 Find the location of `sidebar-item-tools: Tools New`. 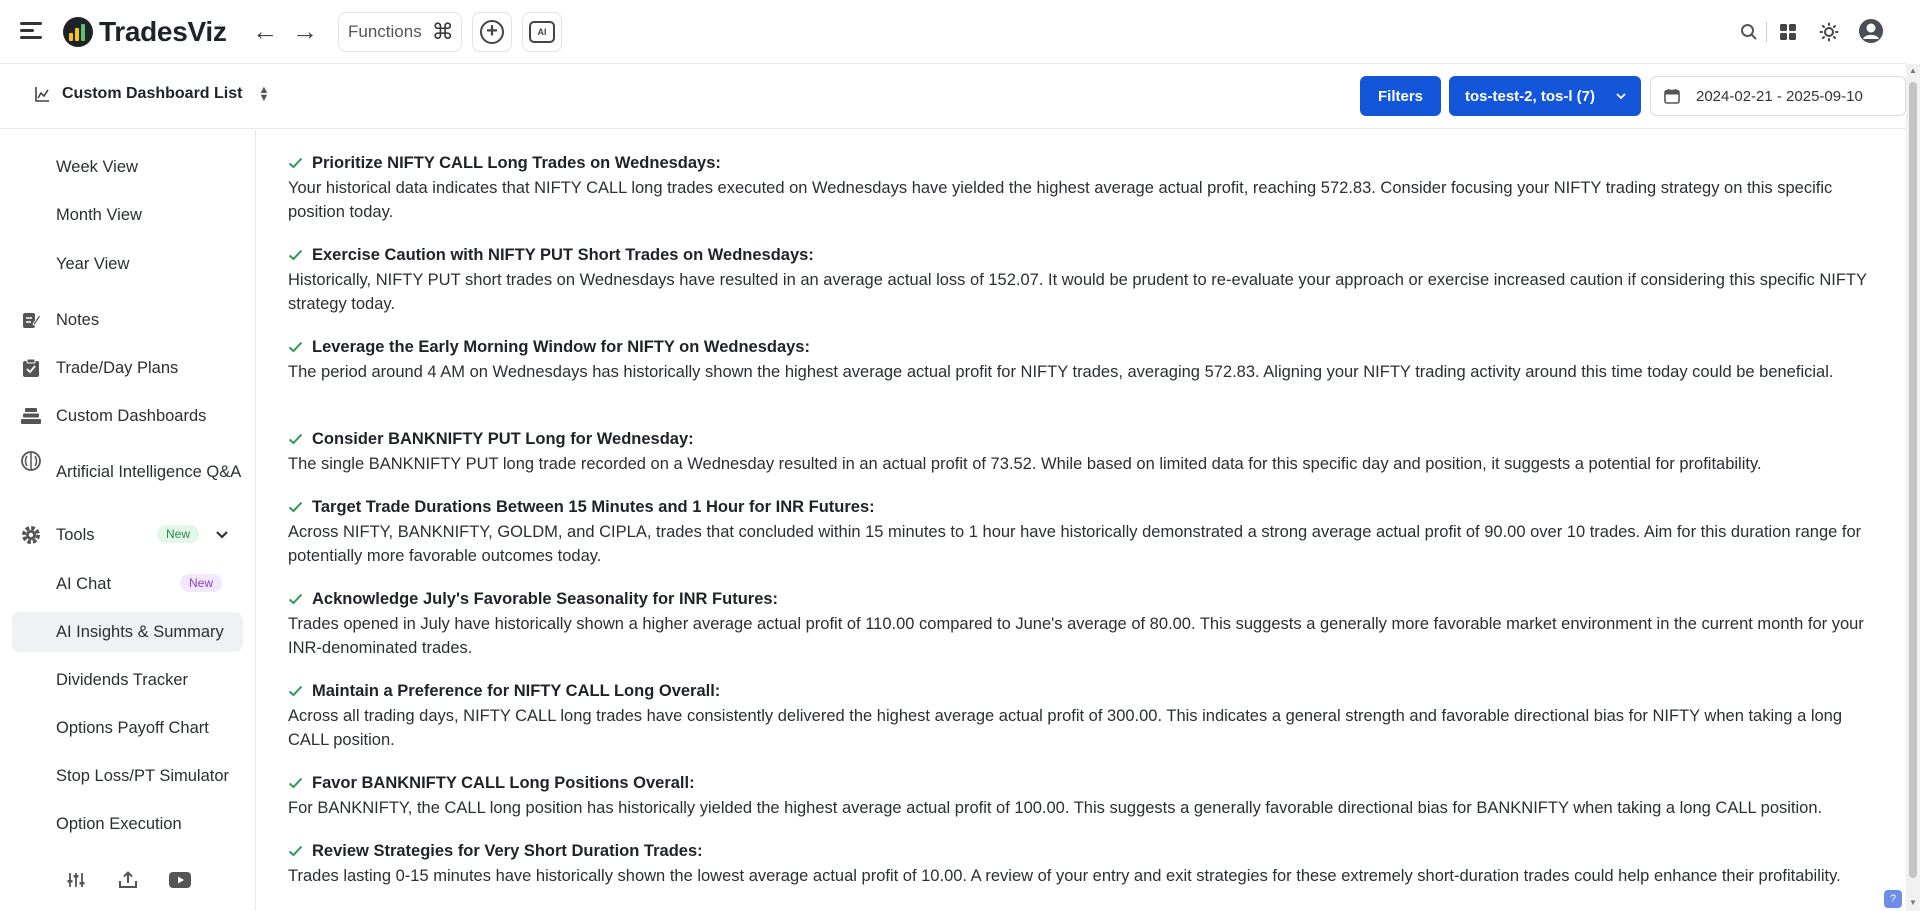

sidebar-item-tools: Tools New is located at coordinates (127, 535).